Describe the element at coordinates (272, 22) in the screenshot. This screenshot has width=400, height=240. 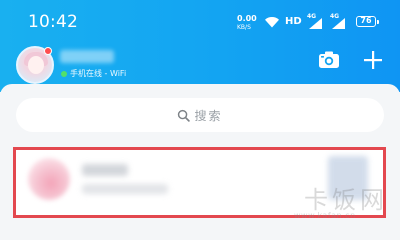
I see `wifi-icon` at that location.